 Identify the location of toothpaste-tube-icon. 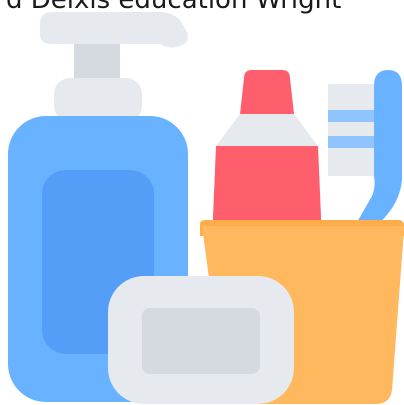
(267, 155).